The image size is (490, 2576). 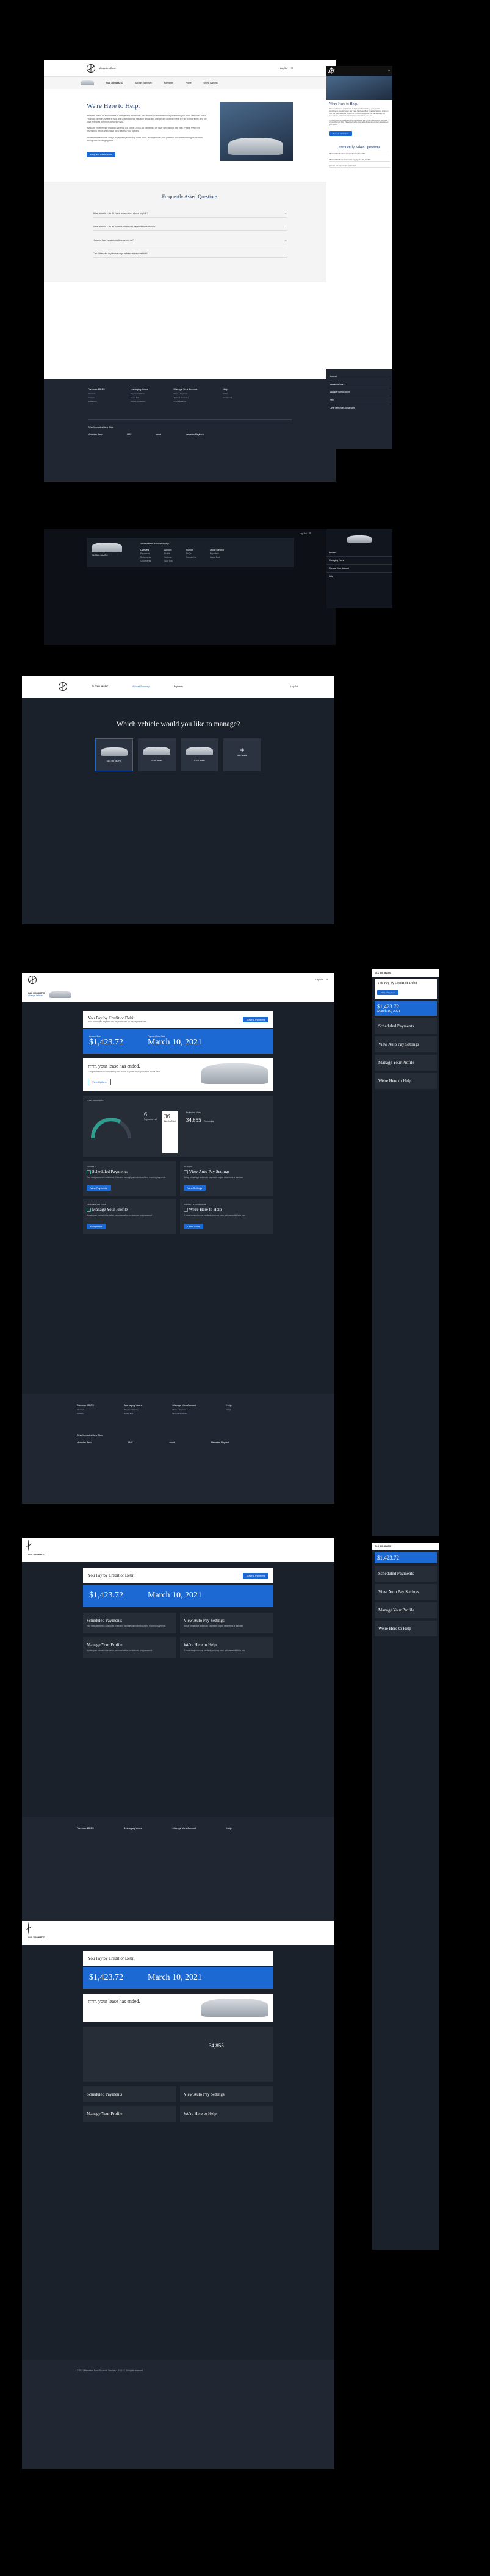 What do you see at coordinates (178, 724) in the screenshot?
I see `vehicle-select-title: Which vehicle would you like to manage?` at bounding box center [178, 724].